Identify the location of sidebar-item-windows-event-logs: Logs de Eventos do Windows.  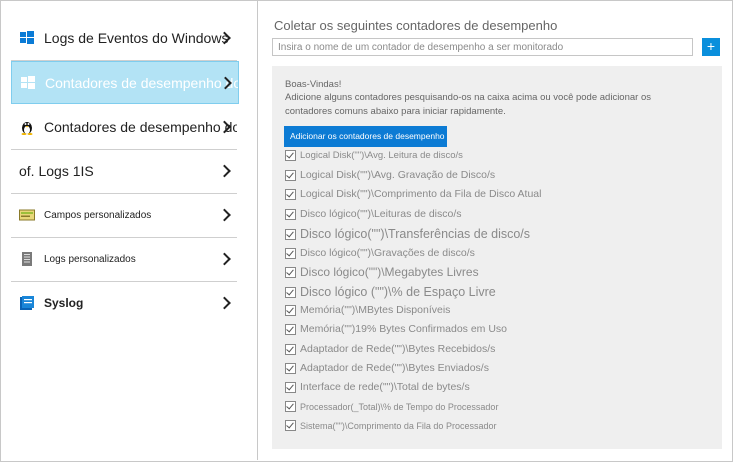
(124, 38).